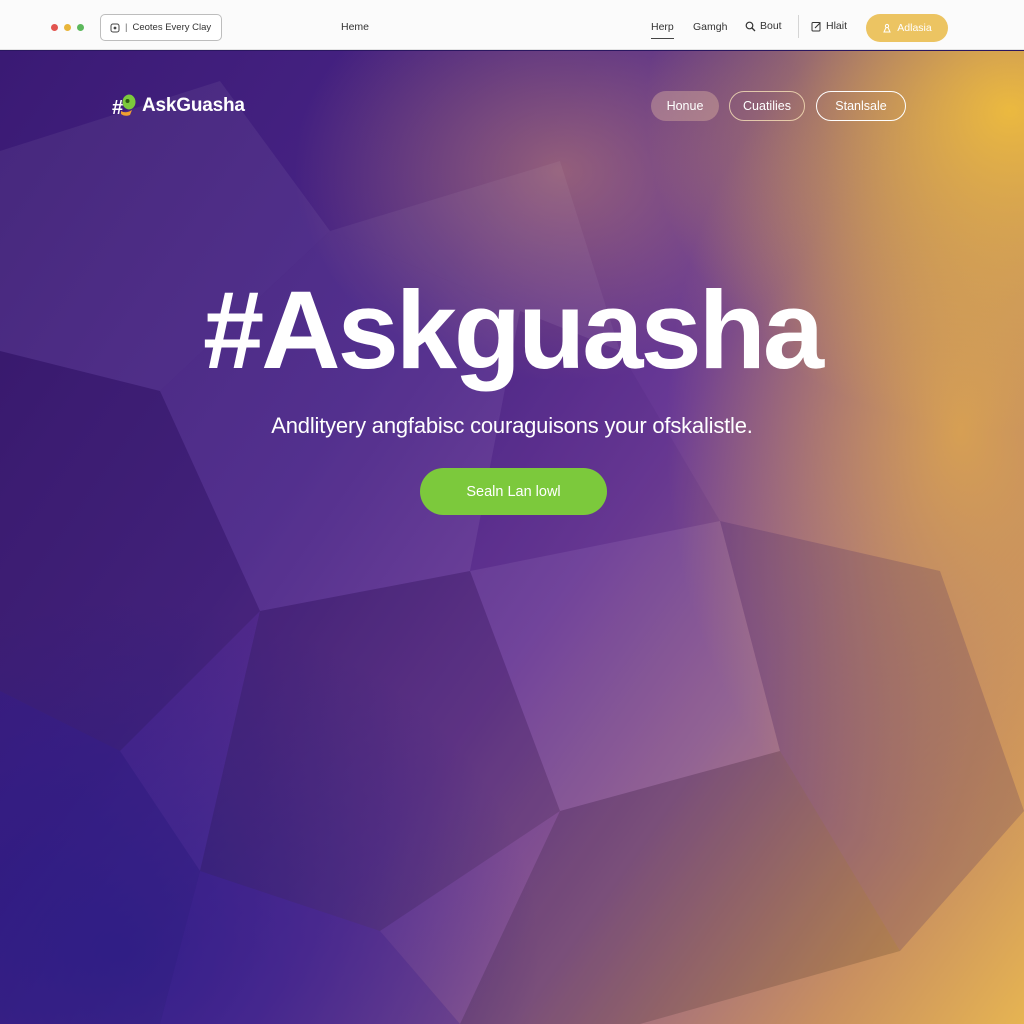  I want to click on toolbar-cta-button: Adlasia, so click(907, 28).